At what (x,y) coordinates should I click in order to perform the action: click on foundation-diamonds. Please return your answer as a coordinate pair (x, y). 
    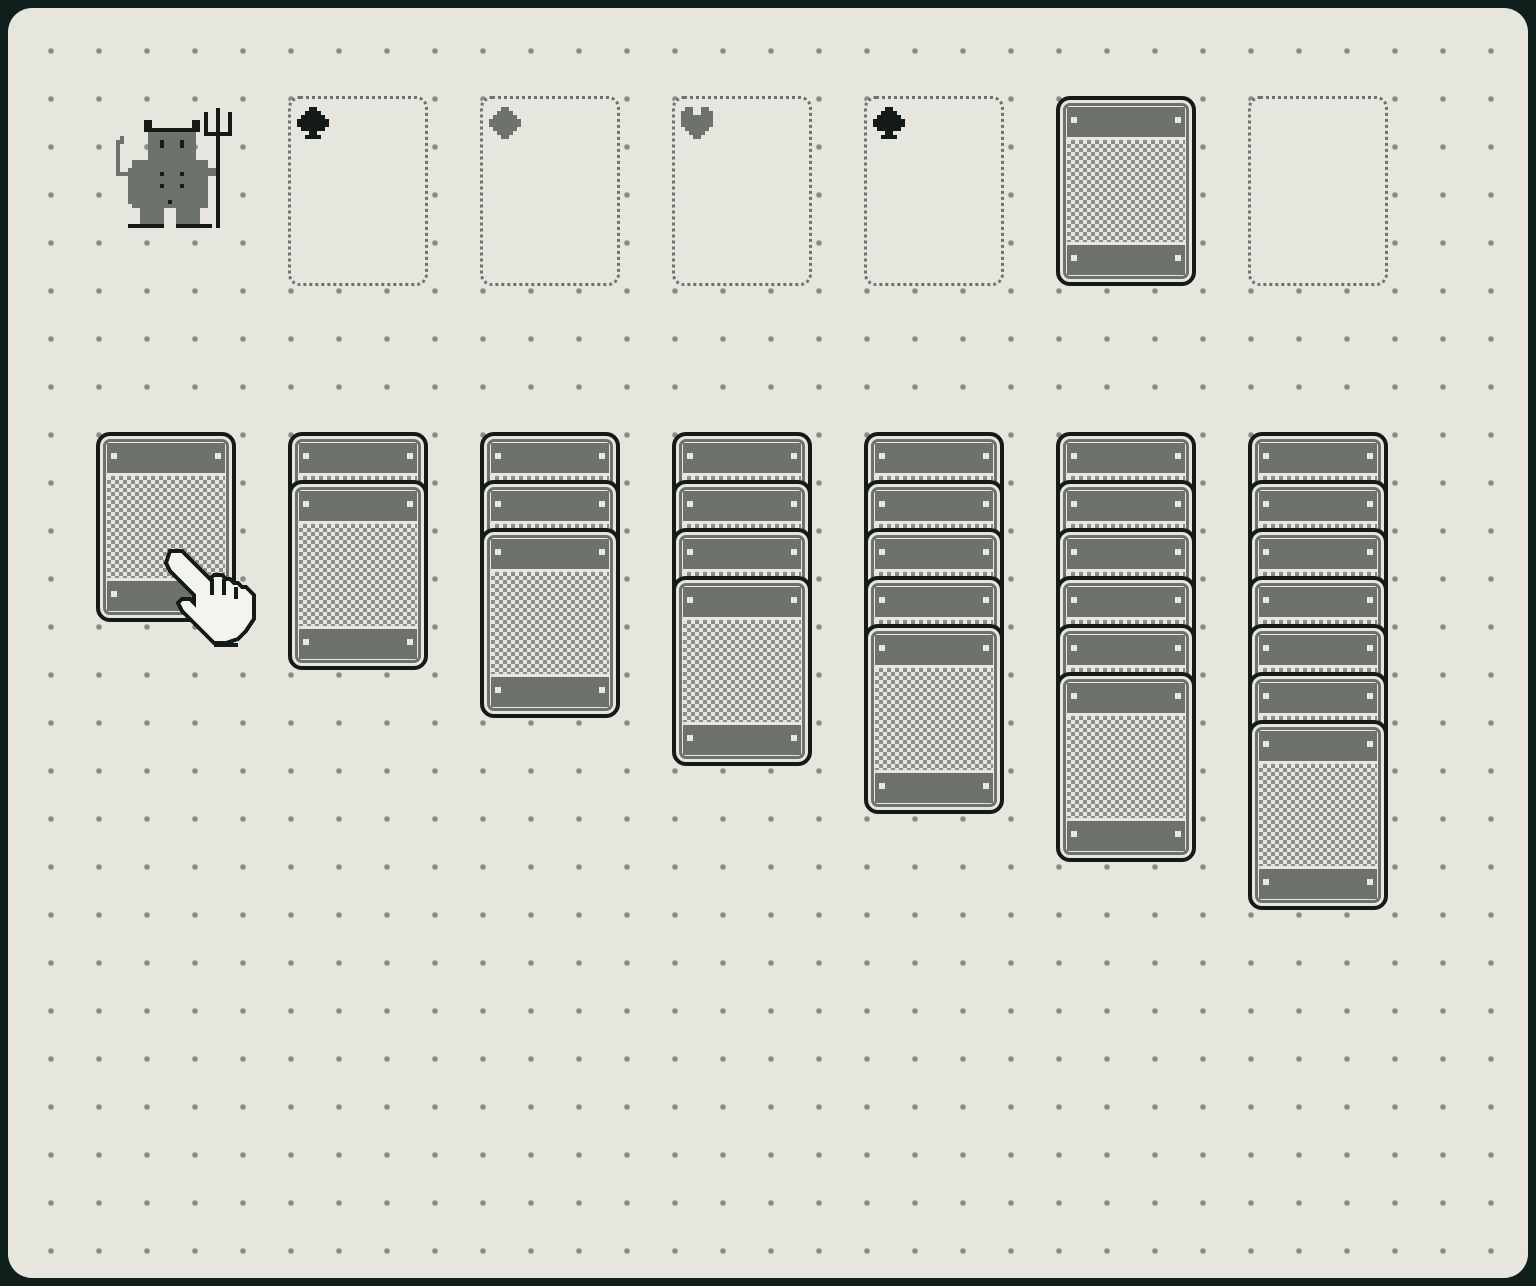
    Looking at the image, I should click on (550, 191).